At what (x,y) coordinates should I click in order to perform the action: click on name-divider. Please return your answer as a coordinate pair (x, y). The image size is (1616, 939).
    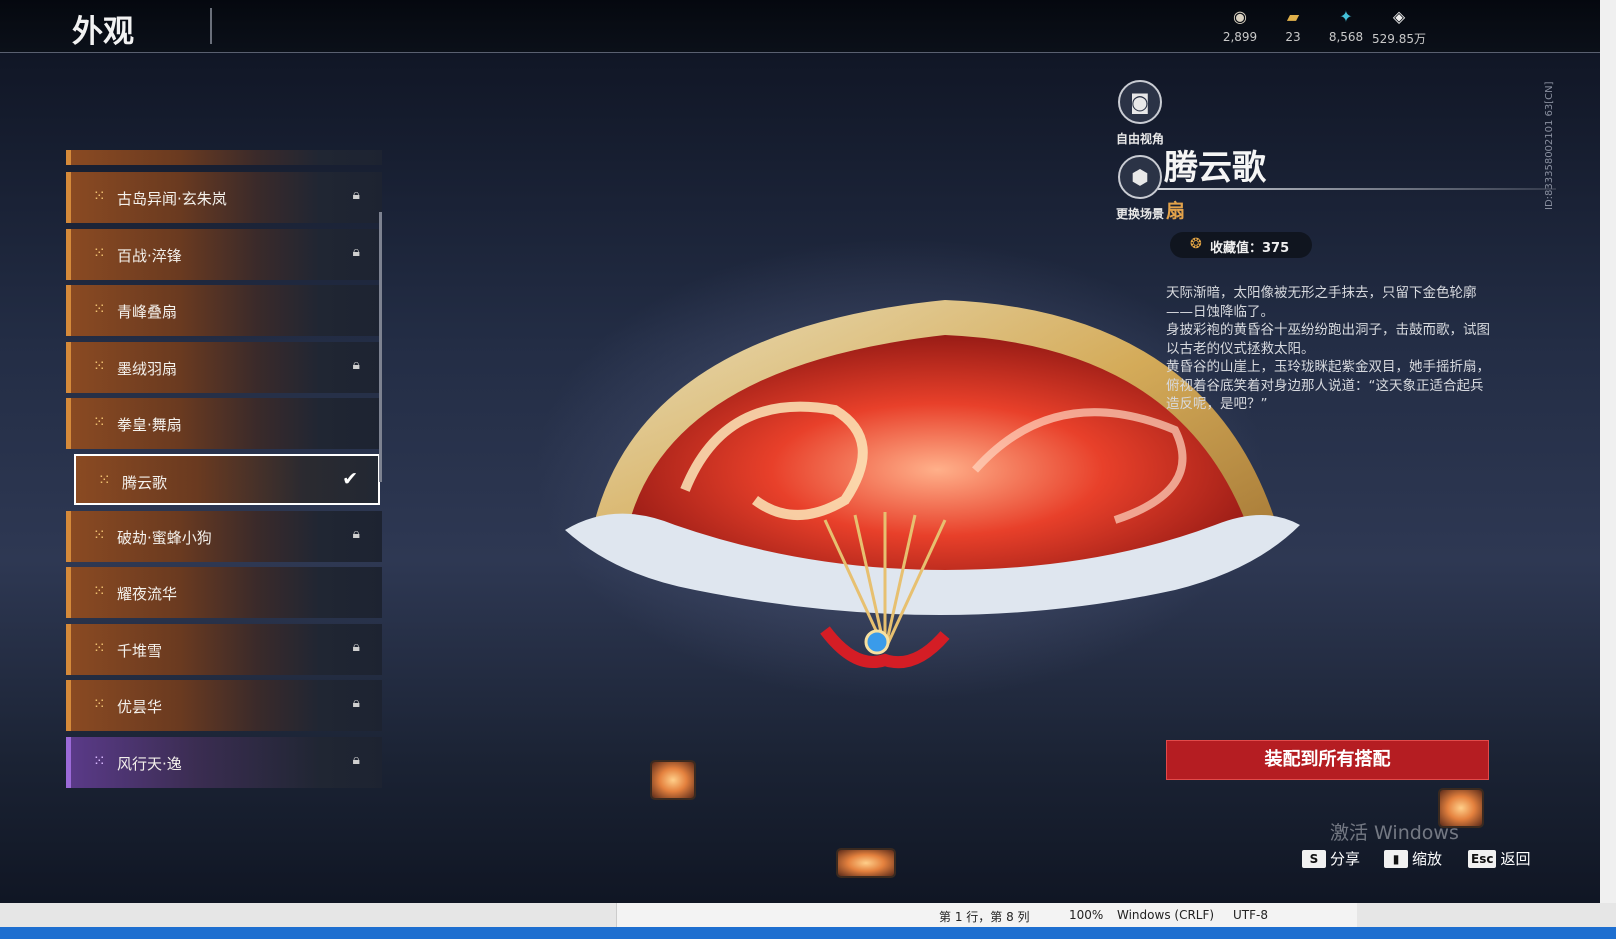
    Looking at the image, I should click on (1357, 189).